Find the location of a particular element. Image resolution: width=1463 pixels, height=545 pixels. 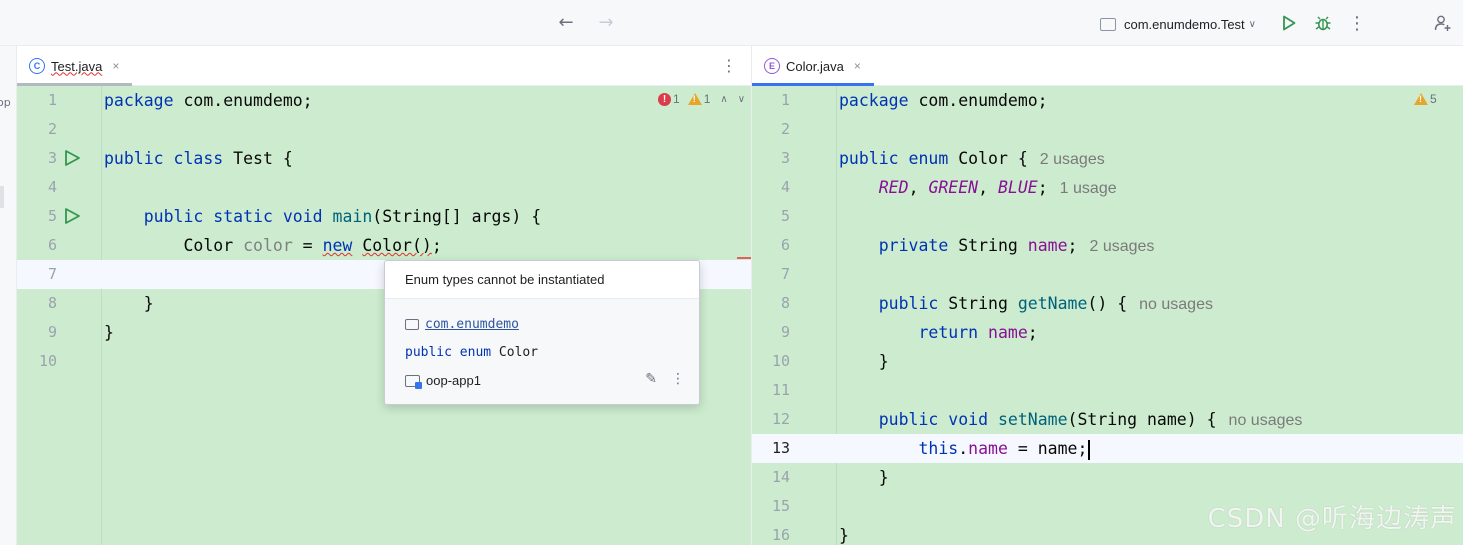

package-link: com.enumdemo is located at coordinates (462, 324).